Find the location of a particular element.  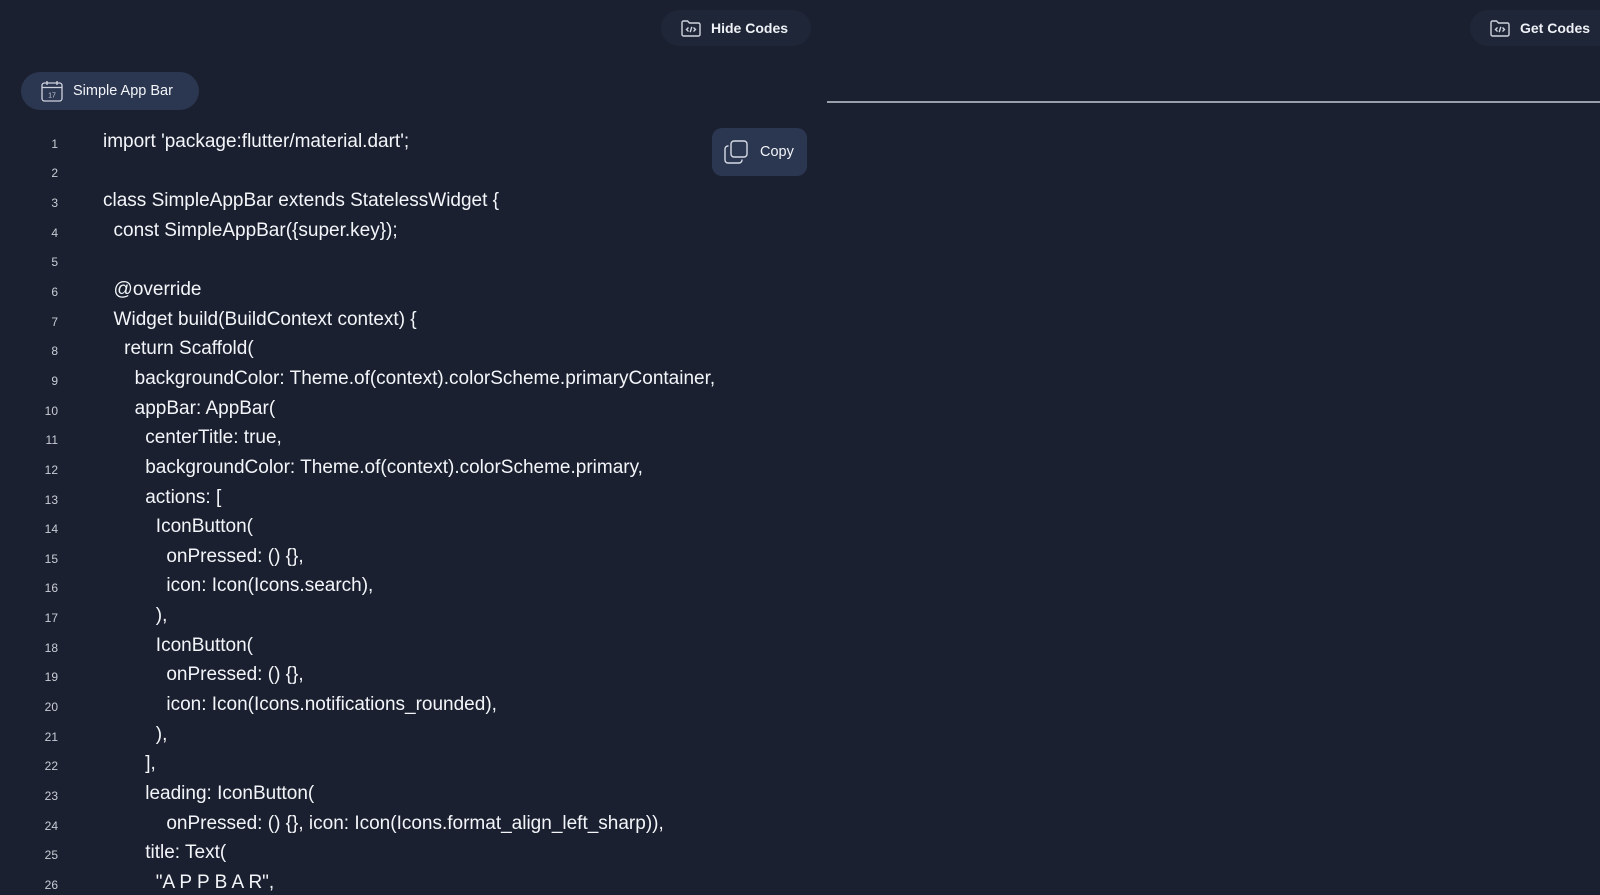

line-number: 4 is located at coordinates (54, 232).